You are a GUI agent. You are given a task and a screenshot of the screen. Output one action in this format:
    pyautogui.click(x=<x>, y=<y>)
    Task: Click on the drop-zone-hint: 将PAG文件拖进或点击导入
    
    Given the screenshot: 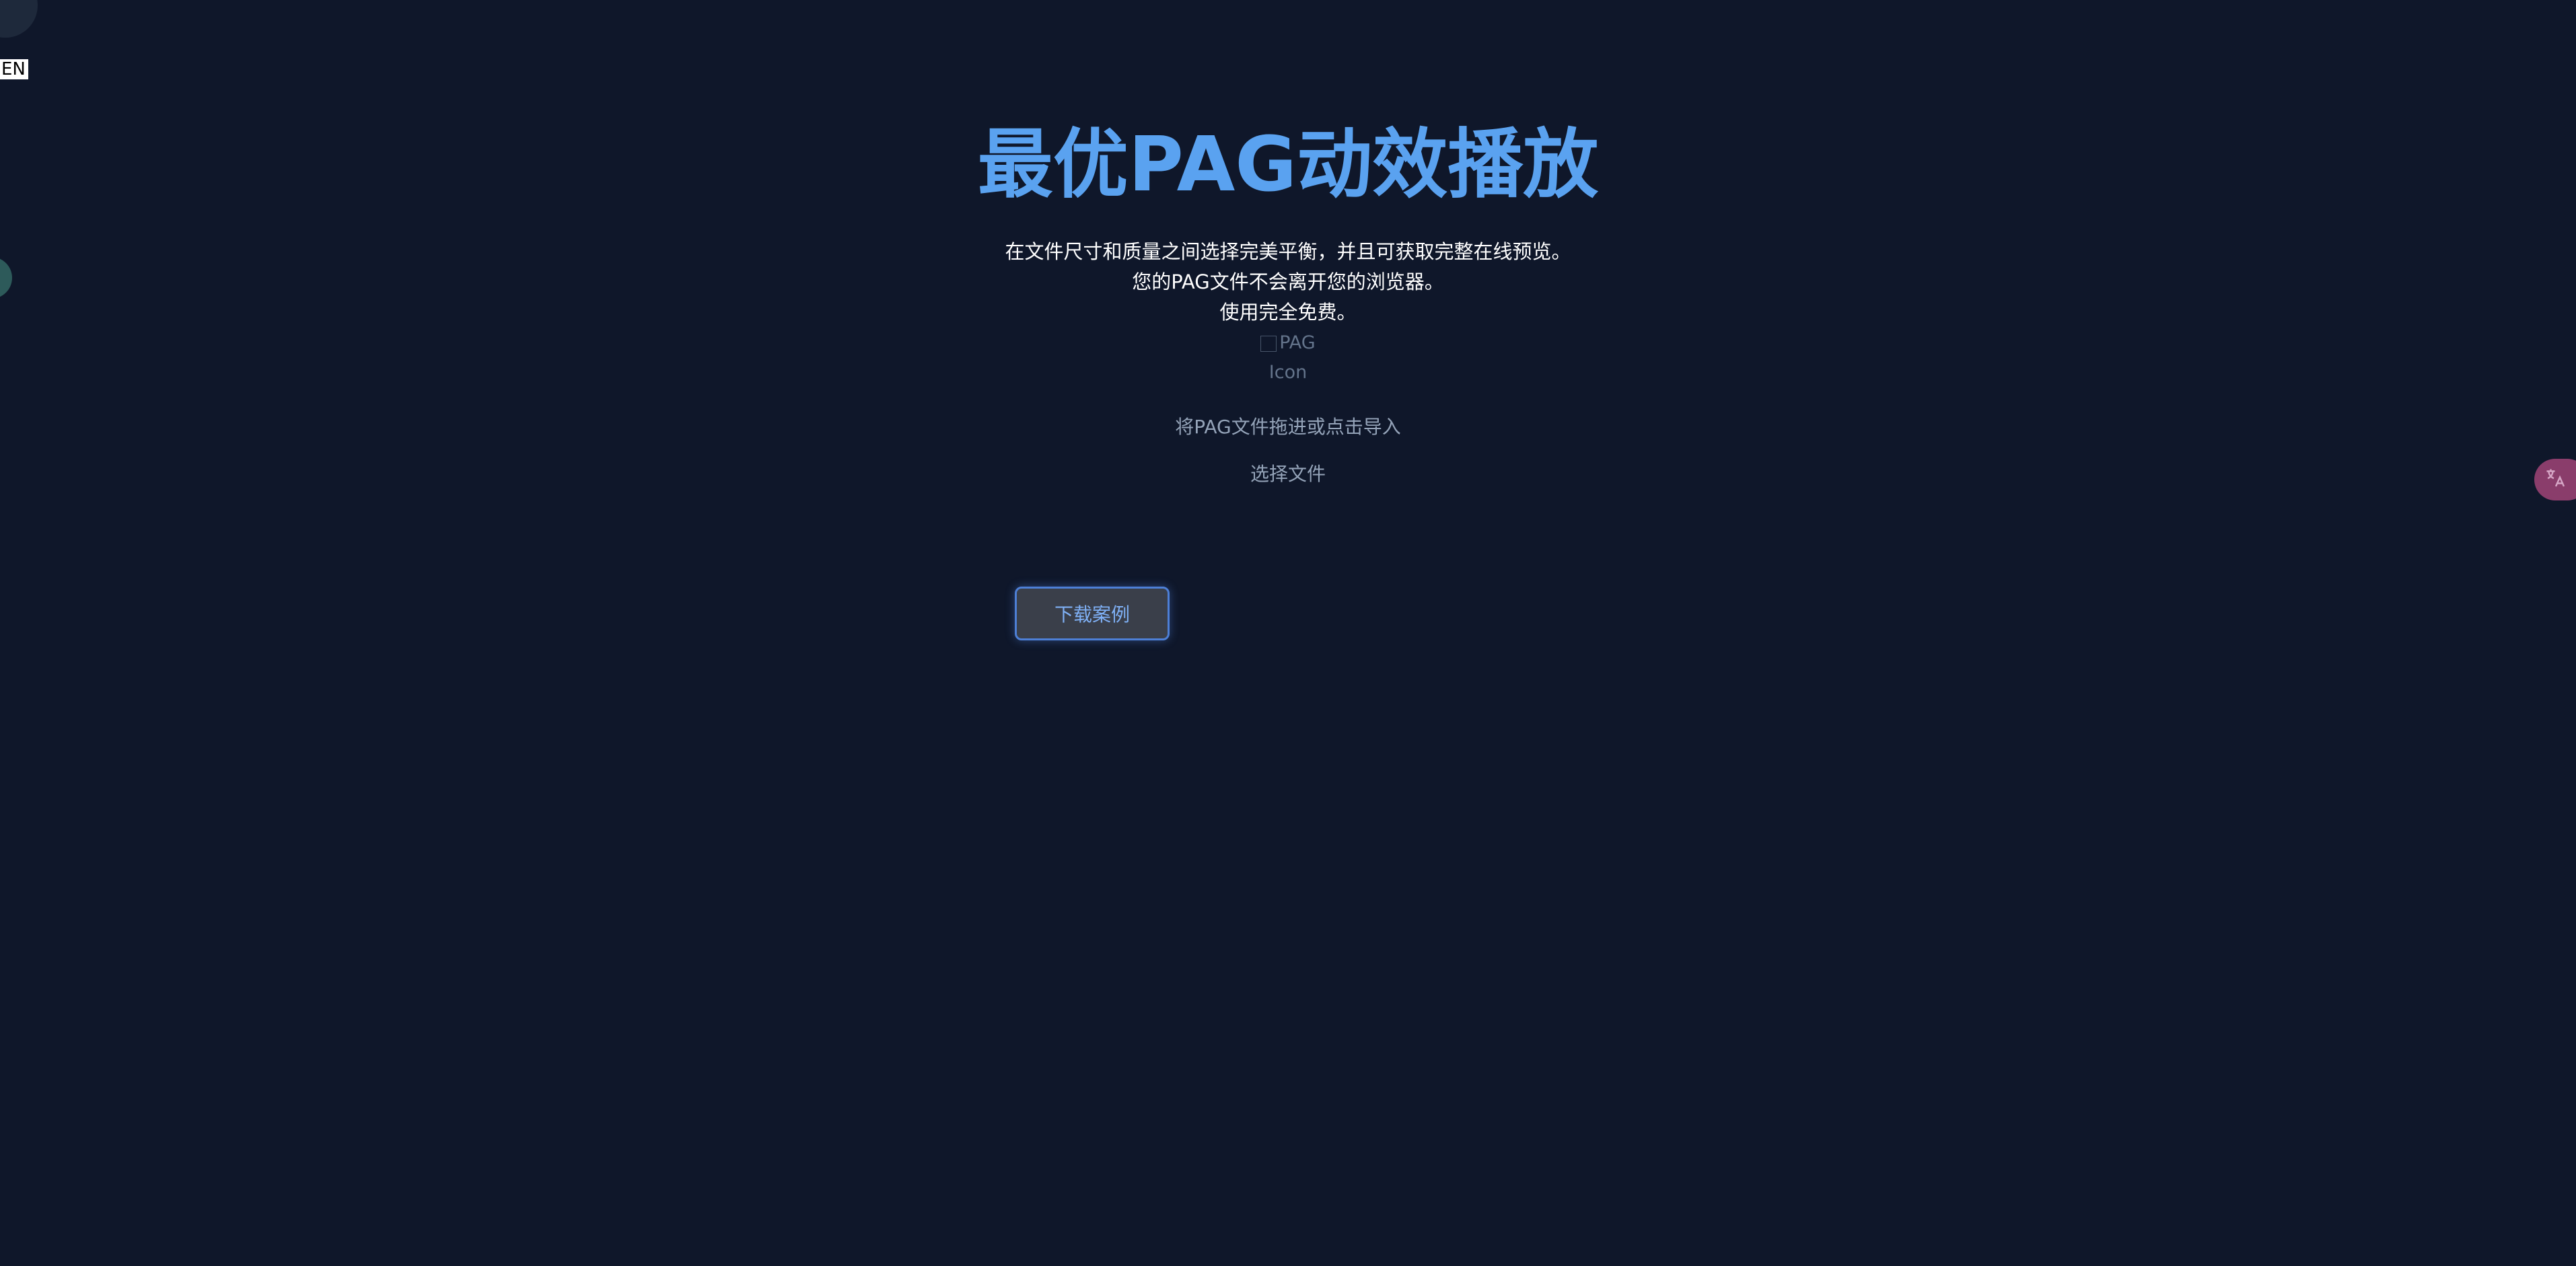 What is the action you would take?
    pyautogui.click(x=1288, y=427)
    